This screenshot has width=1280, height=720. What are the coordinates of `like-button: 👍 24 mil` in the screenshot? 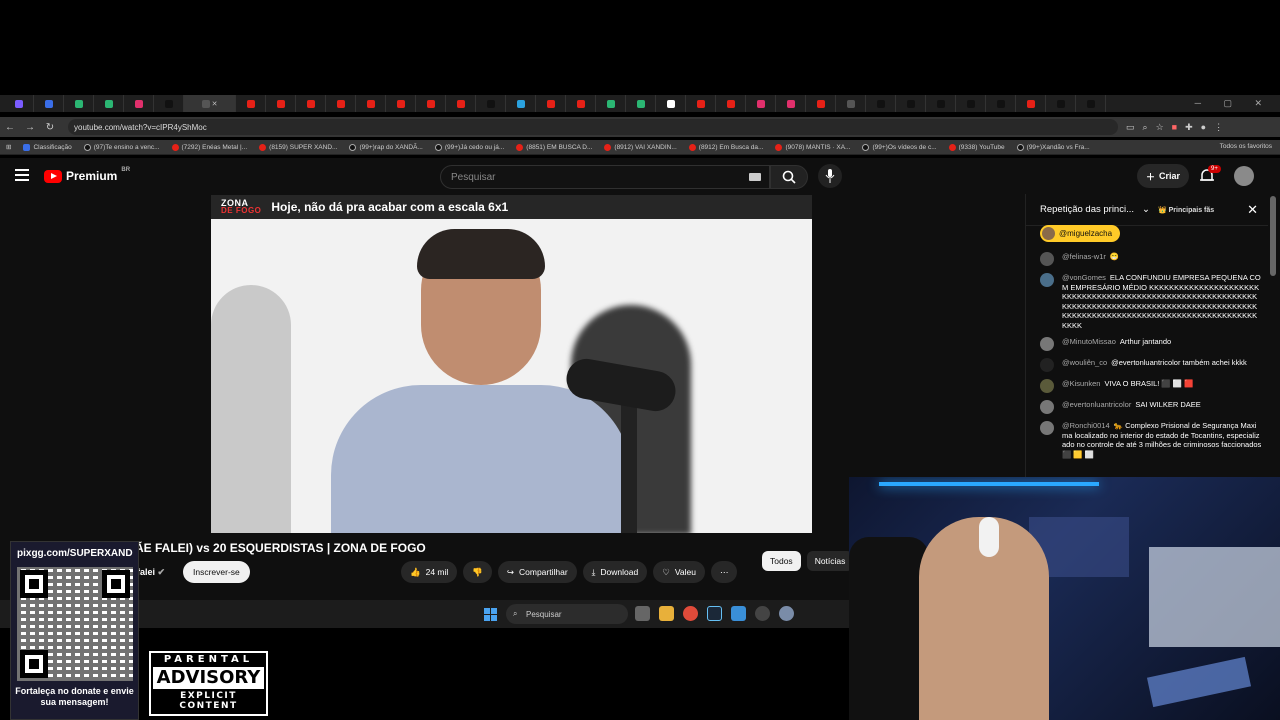 It's located at (429, 572).